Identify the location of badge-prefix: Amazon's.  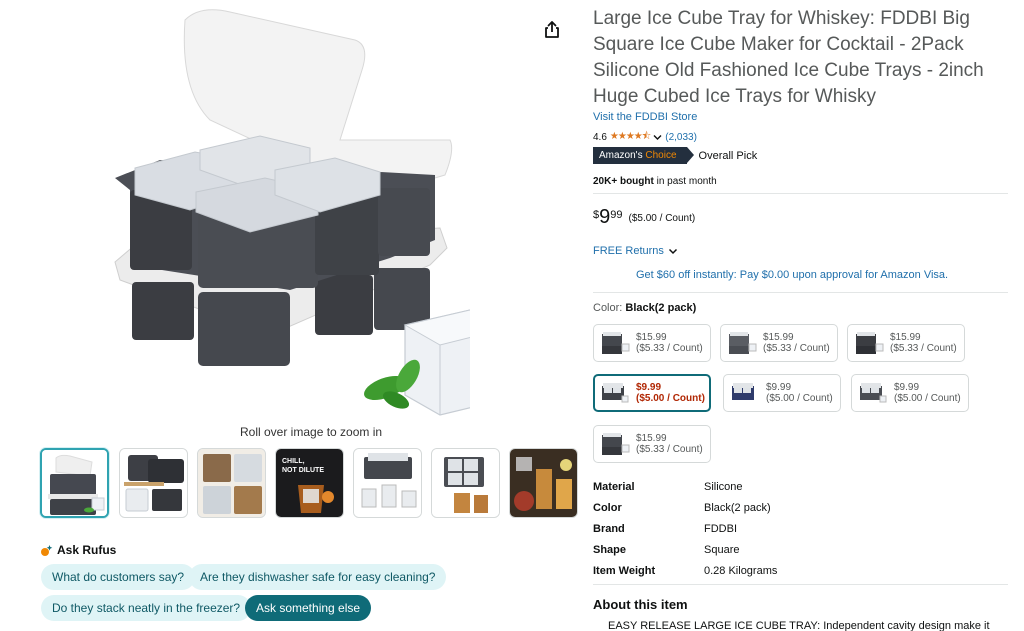
(621, 155).